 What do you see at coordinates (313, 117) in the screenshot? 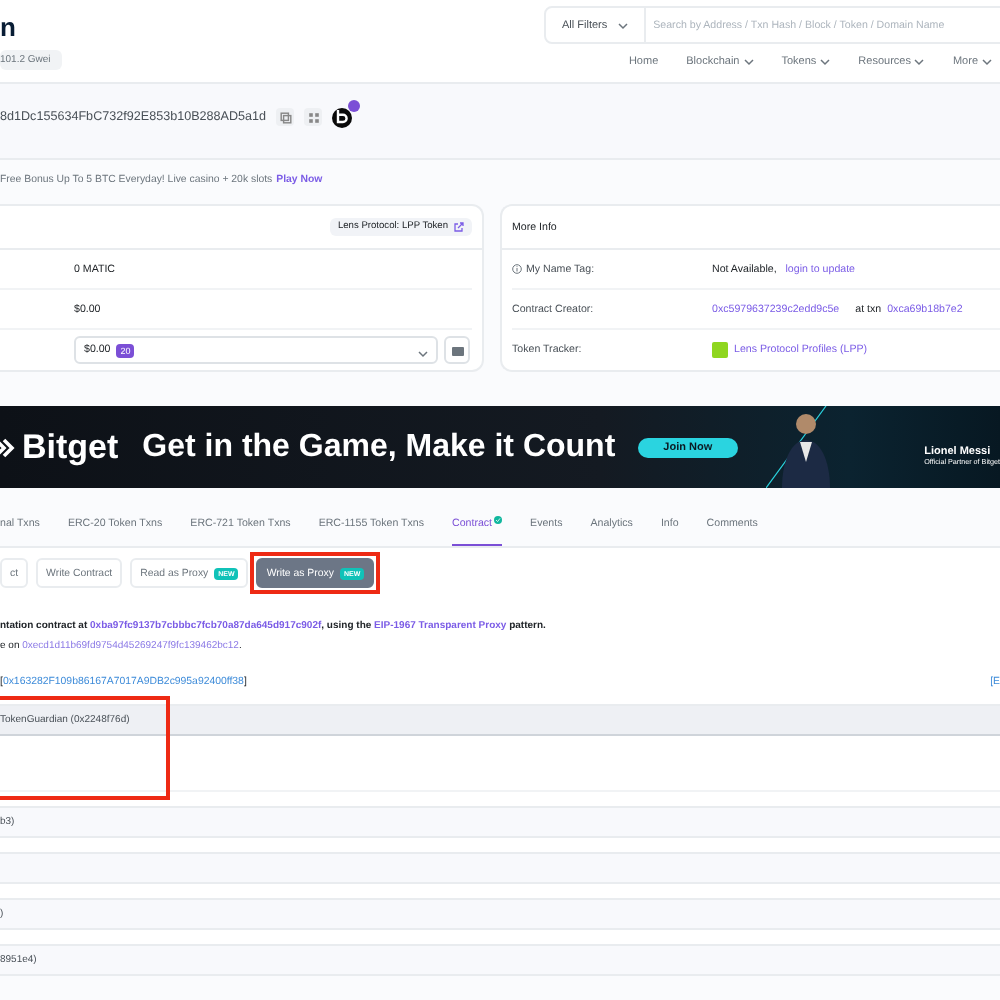
I see `grid-icon` at bounding box center [313, 117].